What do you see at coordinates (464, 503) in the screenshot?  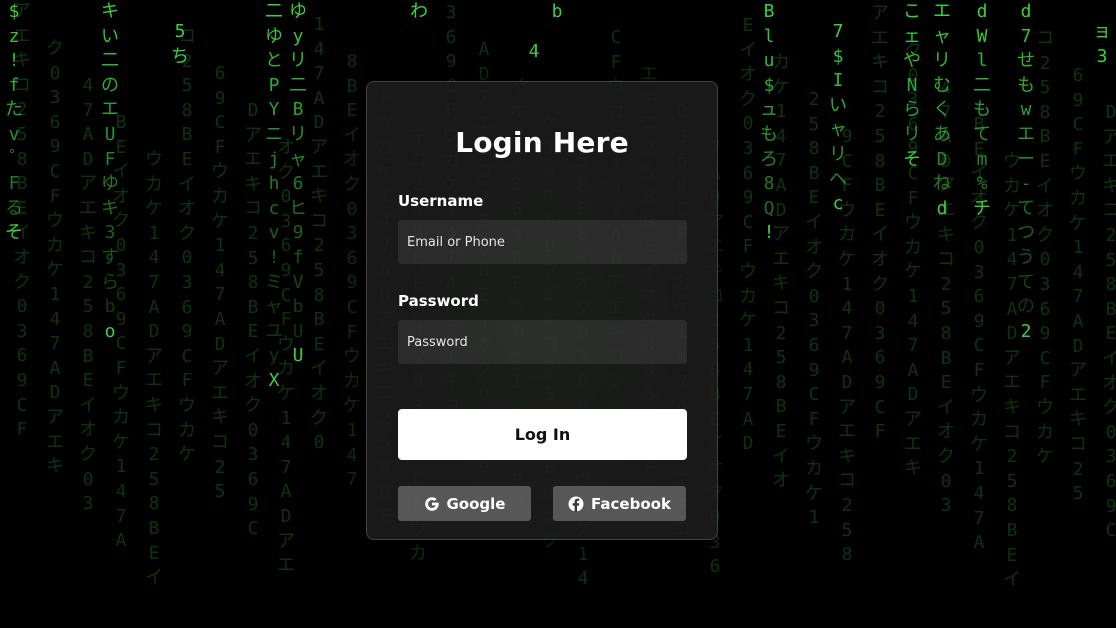 I see `google-button: Google` at bounding box center [464, 503].